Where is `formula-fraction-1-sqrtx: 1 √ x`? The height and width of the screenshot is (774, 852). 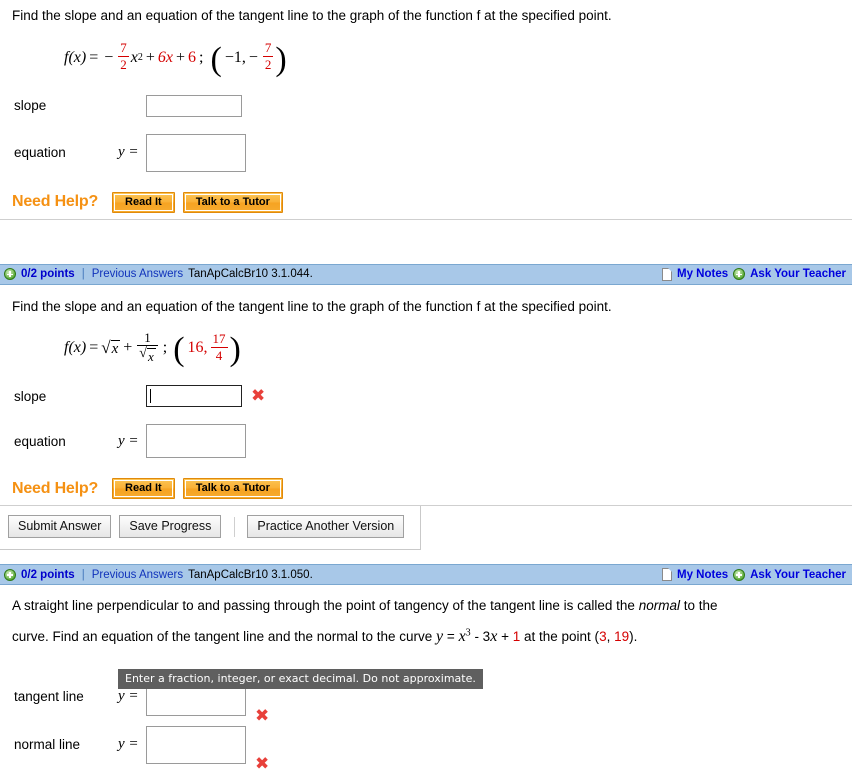
formula-fraction-1-sqrtx: 1 √ x is located at coordinates (147, 346).